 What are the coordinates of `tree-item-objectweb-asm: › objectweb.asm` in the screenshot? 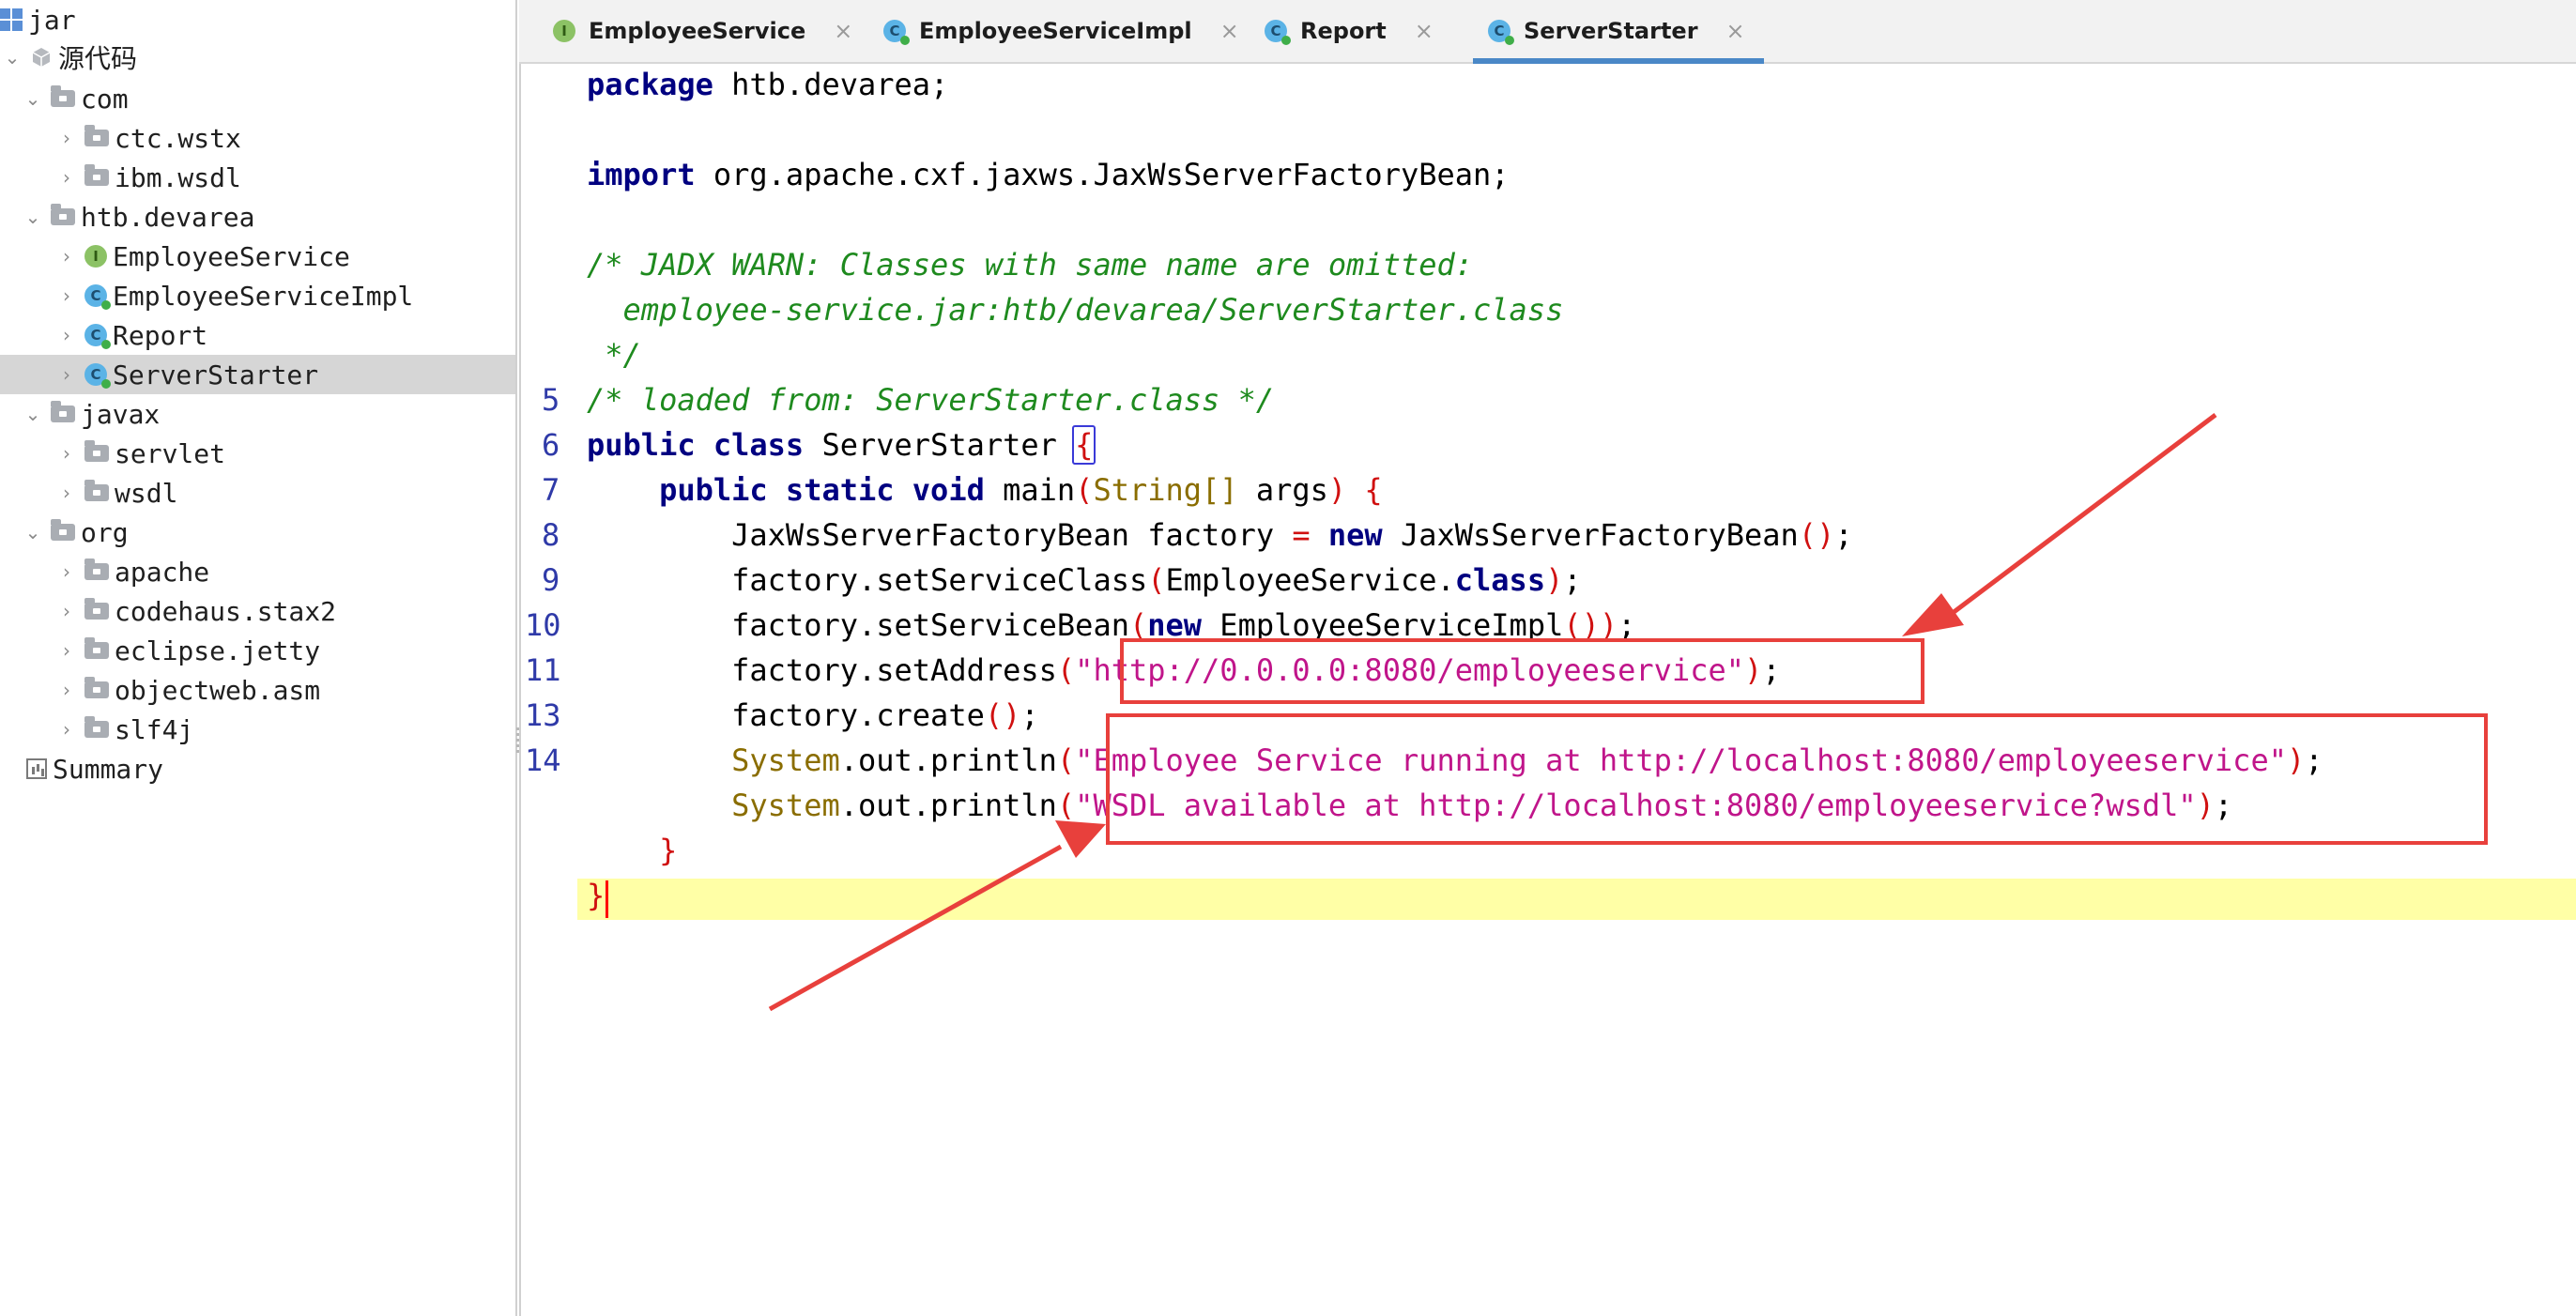 It's located at (257, 690).